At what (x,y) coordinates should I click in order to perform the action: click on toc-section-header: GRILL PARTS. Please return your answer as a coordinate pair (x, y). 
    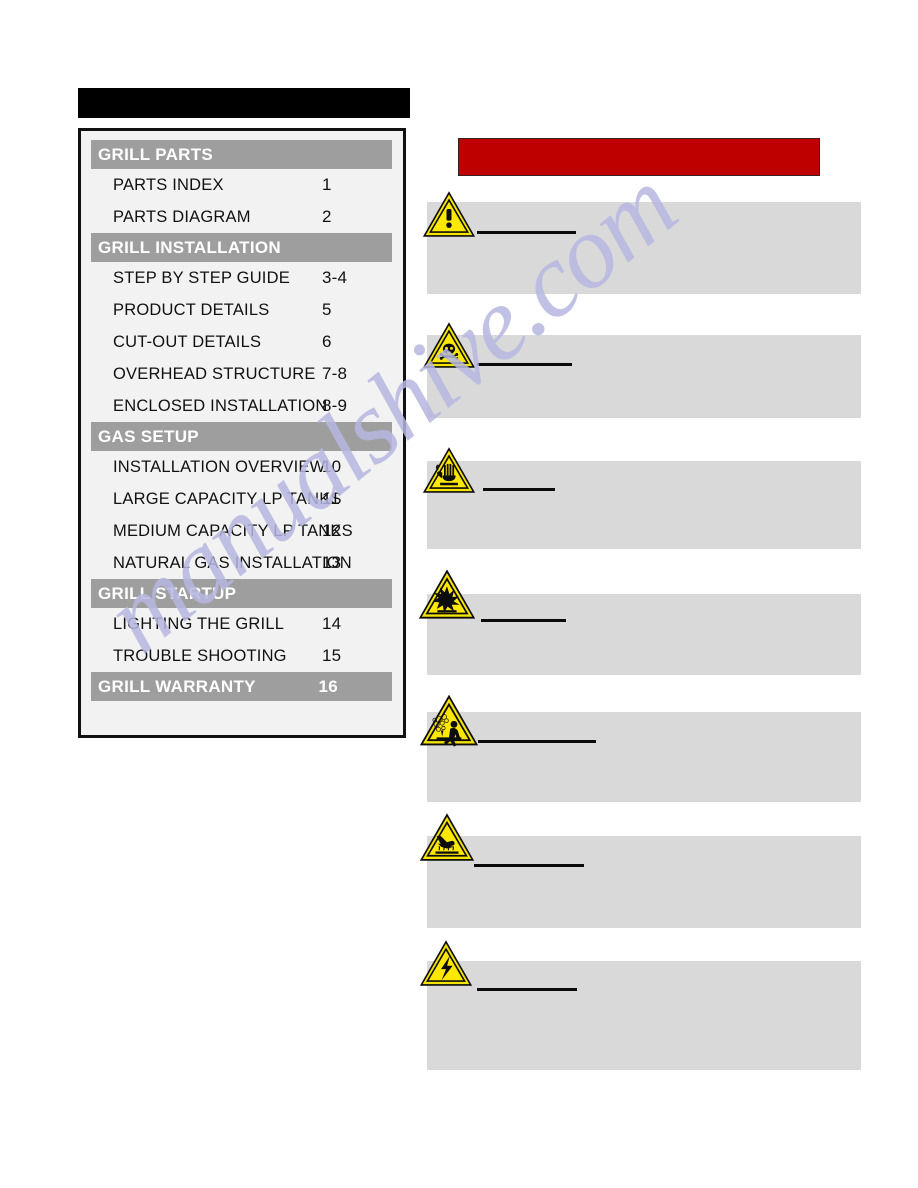
    Looking at the image, I should click on (241, 154).